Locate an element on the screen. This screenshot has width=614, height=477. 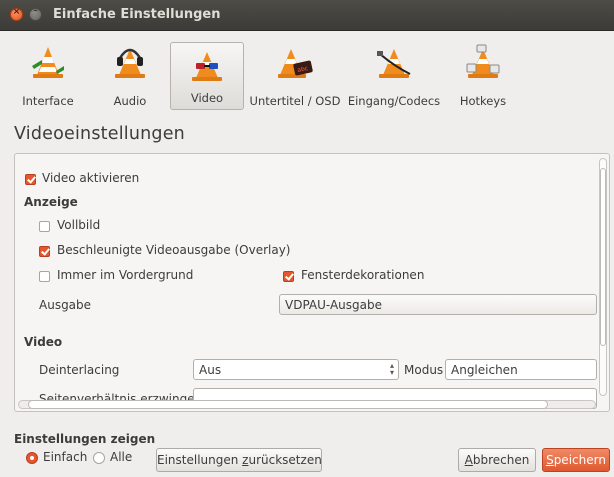
minimize-icon: – is located at coordinates (35, 11).